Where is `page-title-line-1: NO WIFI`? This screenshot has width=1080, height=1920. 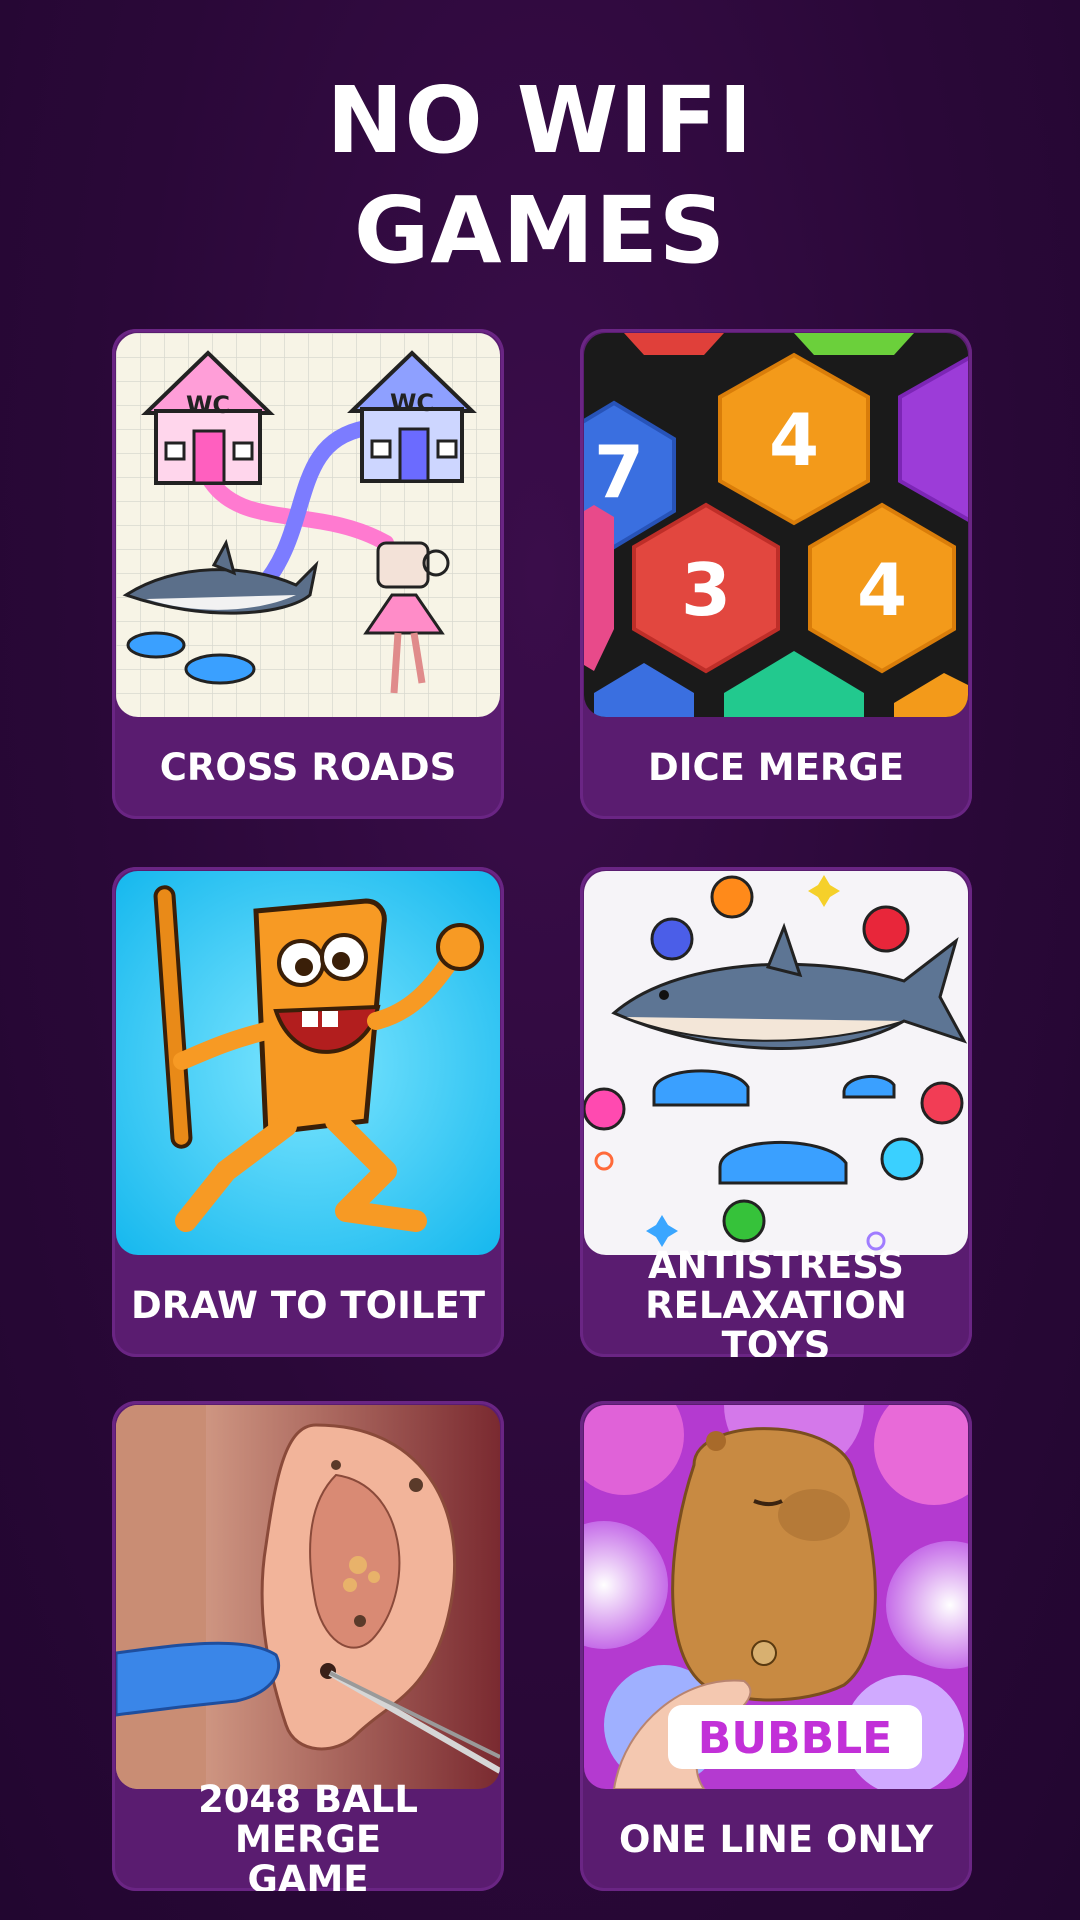
page-title-line-1: NO WIFI is located at coordinates (540, 120).